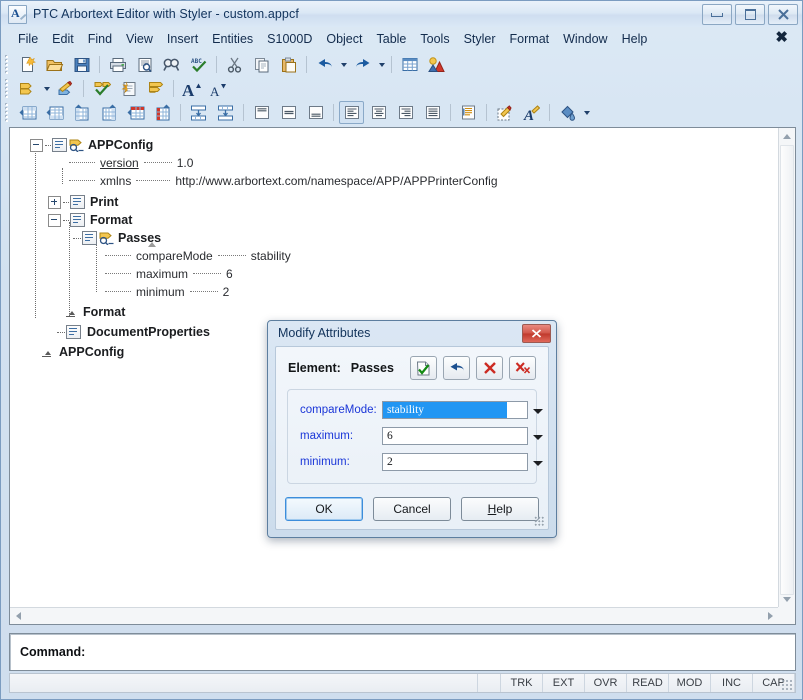  I want to click on menu-window: Window, so click(585, 39).